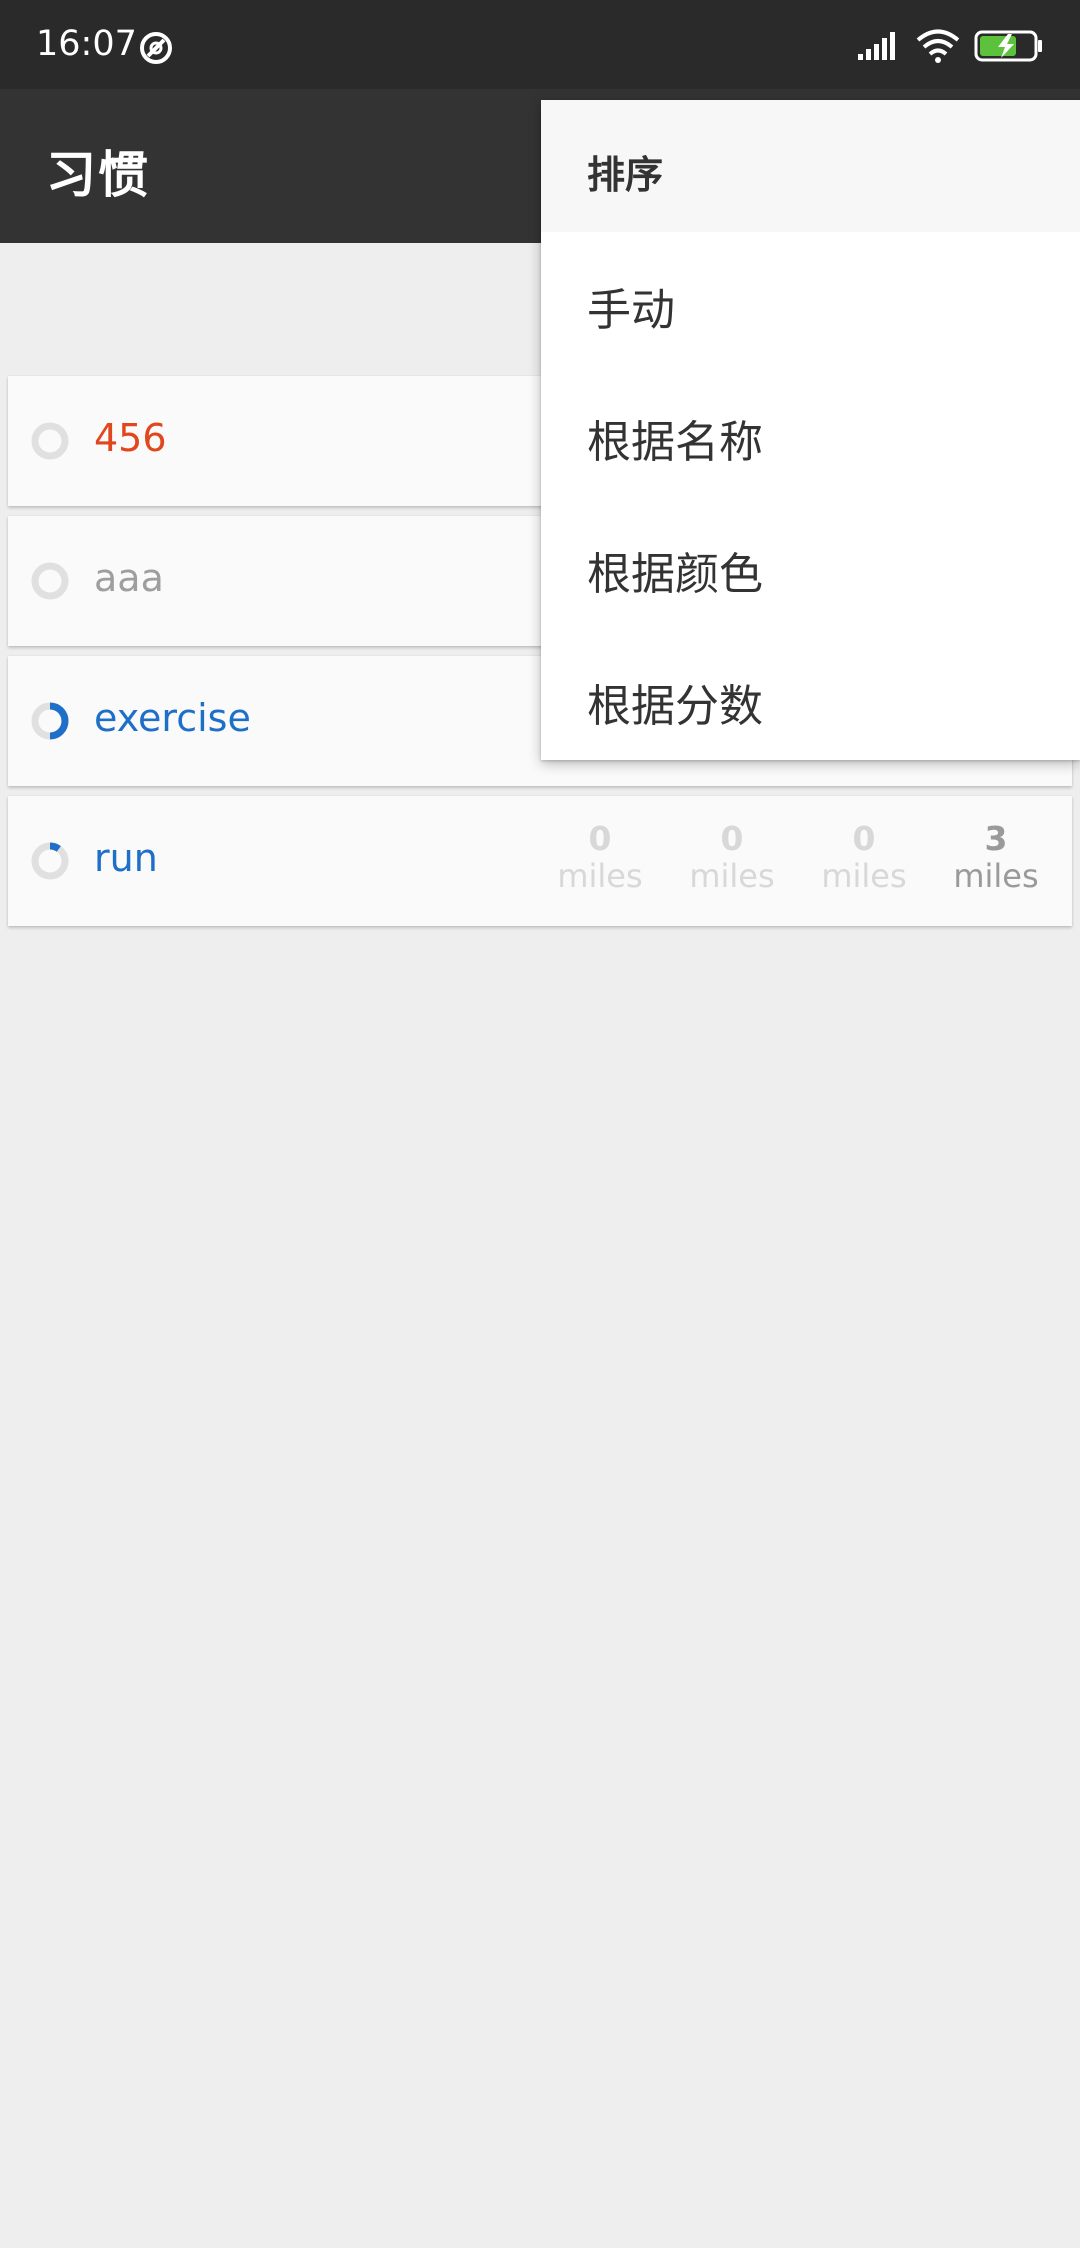  I want to click on wifi-icon, so click(938, 46).